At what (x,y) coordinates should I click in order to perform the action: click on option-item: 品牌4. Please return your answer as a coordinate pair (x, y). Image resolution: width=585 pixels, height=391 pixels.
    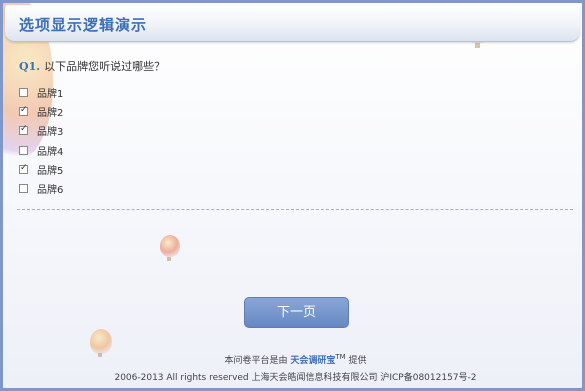
    Looking at the image, I should click on (41, 150).